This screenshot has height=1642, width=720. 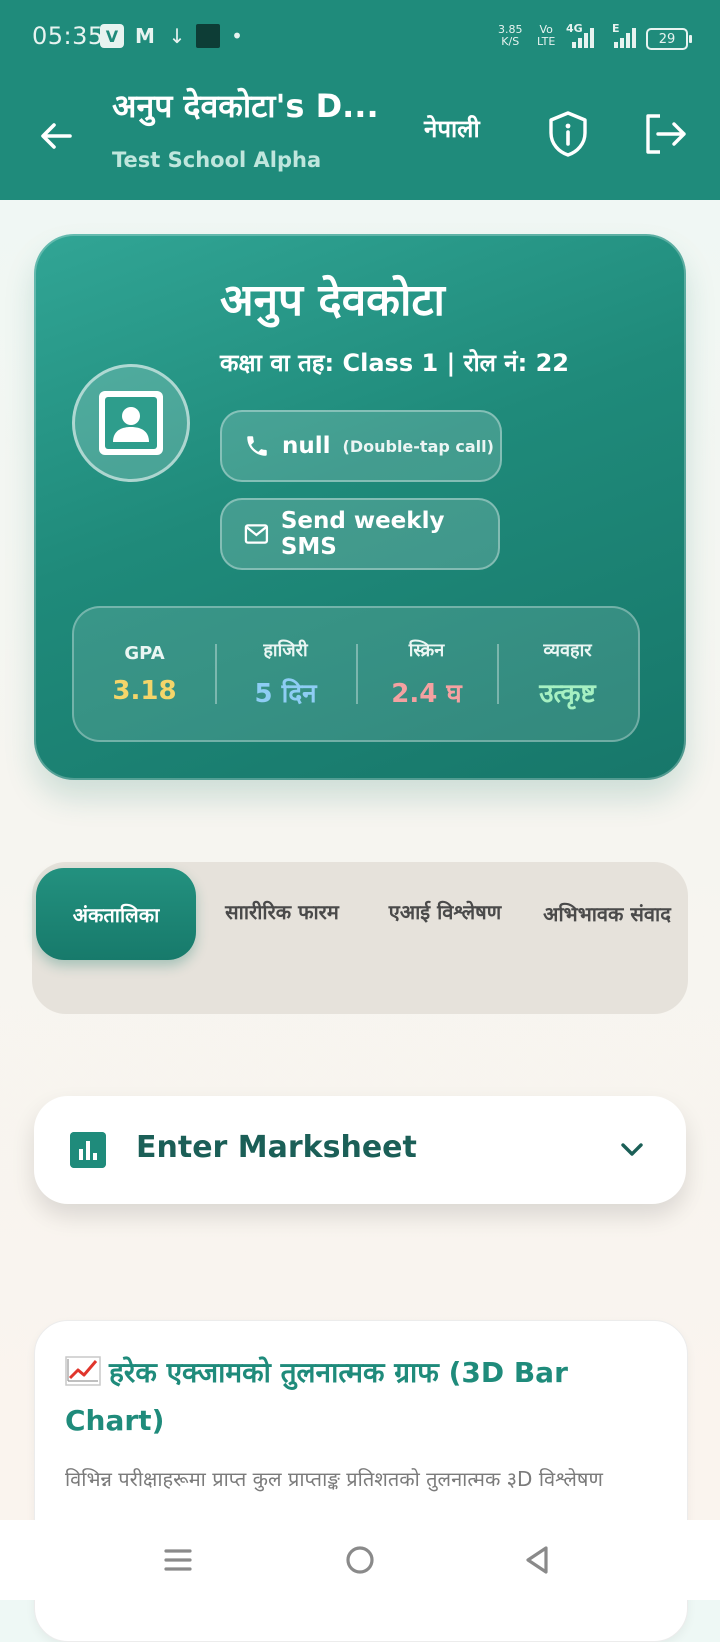 What do you see at coordinates (282, 911) in the screenshot?
I see `tab-physical-form: साारीरिक फारम` at bounding box center [282, 911].